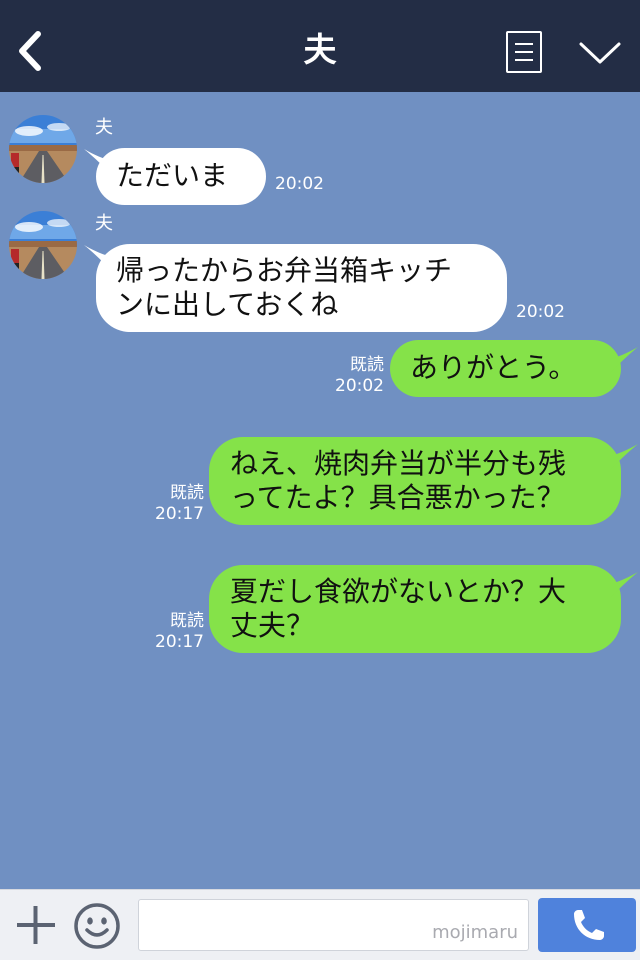 The width and height of the screenshot is (640, 960). I want to click on message-text-line: ってたよ？具合悪かった？, so click(397, 497).